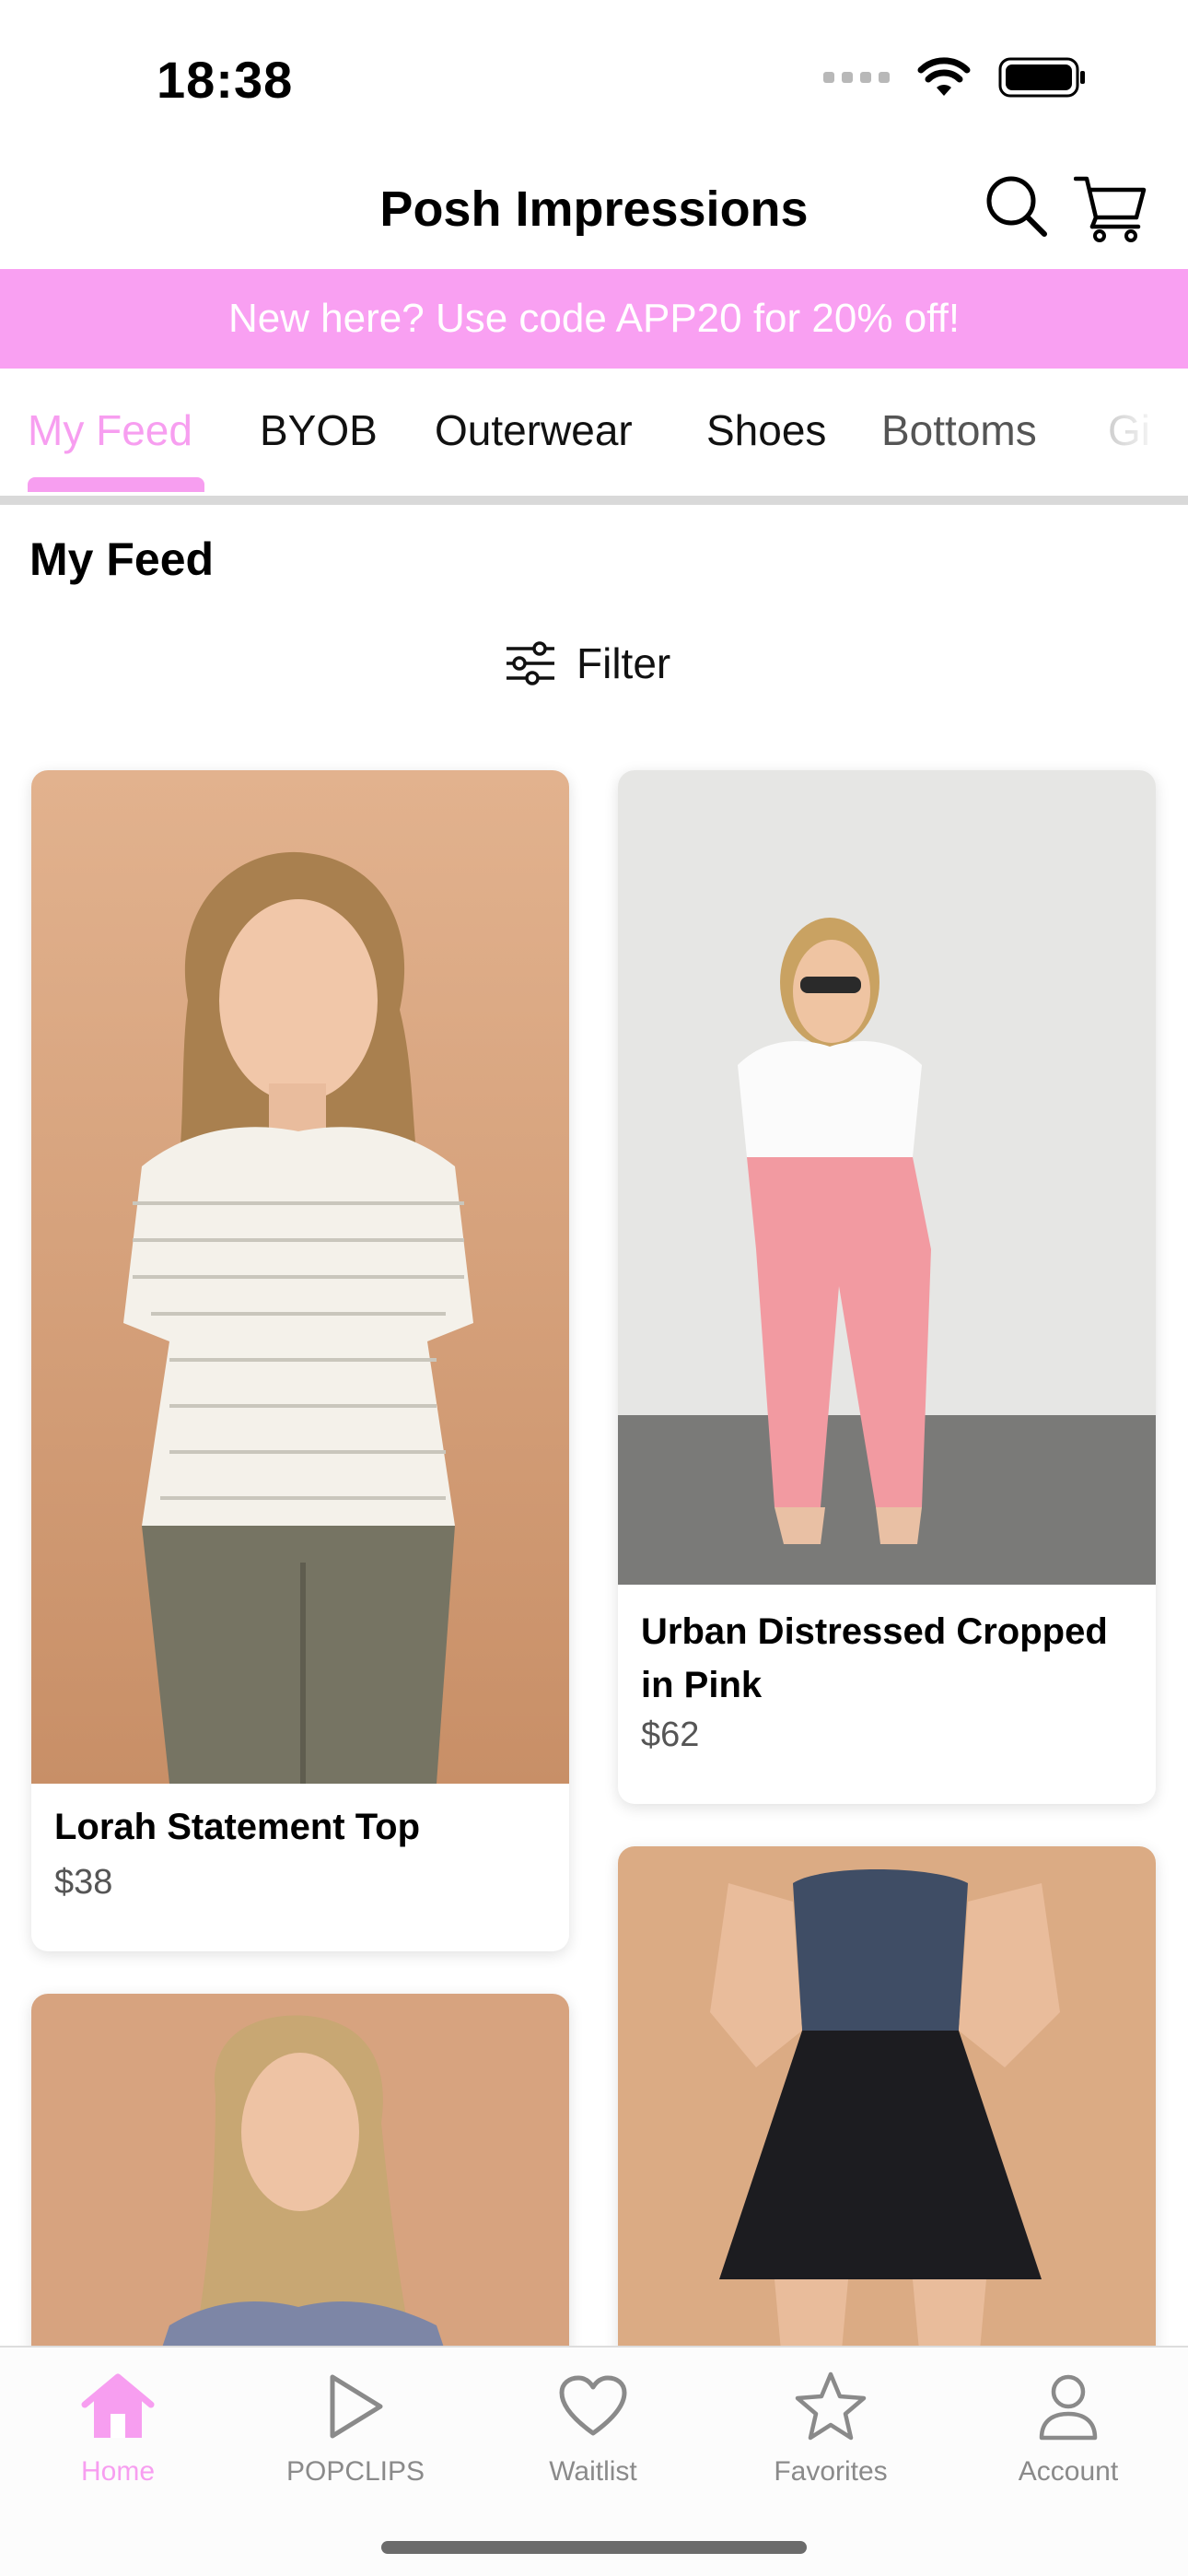 The width and height of the screenshot is (1188, 2576). Describe the element at coordinates (671, 1734) in the screenshot. I see `product-price: $62` at that location.